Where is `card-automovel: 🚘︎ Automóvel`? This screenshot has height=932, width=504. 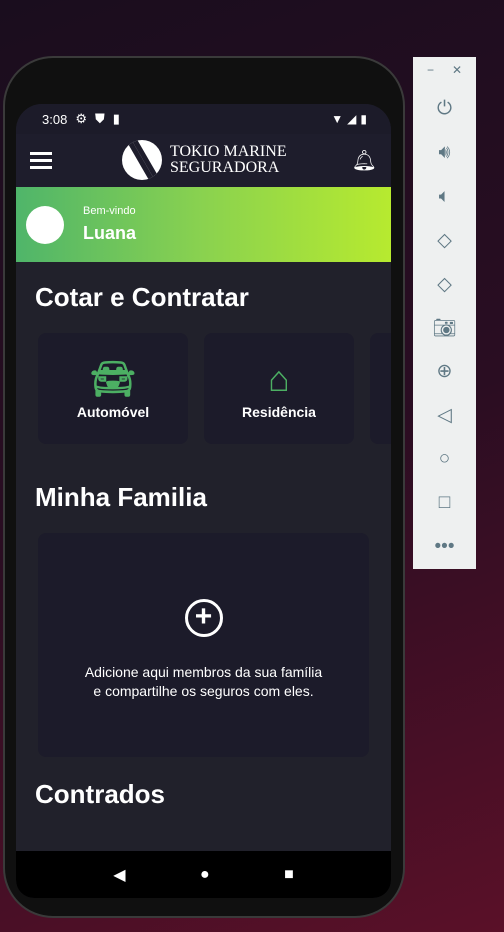 card-automovel: 🚘︎ Automóvel is located at coordinates (113, 388).